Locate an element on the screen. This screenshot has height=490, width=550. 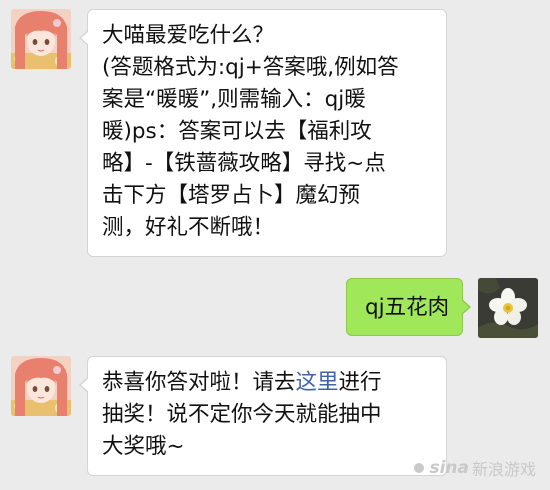
lottery-link: 这里 is located at coordinates (317, 382).